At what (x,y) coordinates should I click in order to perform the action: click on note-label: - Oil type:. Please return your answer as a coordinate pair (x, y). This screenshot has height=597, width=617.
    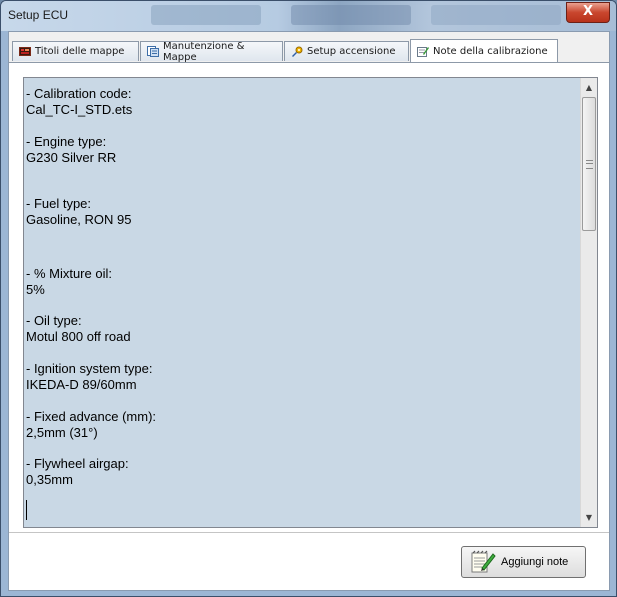
    Looking at the image, I should click on (54, 320).